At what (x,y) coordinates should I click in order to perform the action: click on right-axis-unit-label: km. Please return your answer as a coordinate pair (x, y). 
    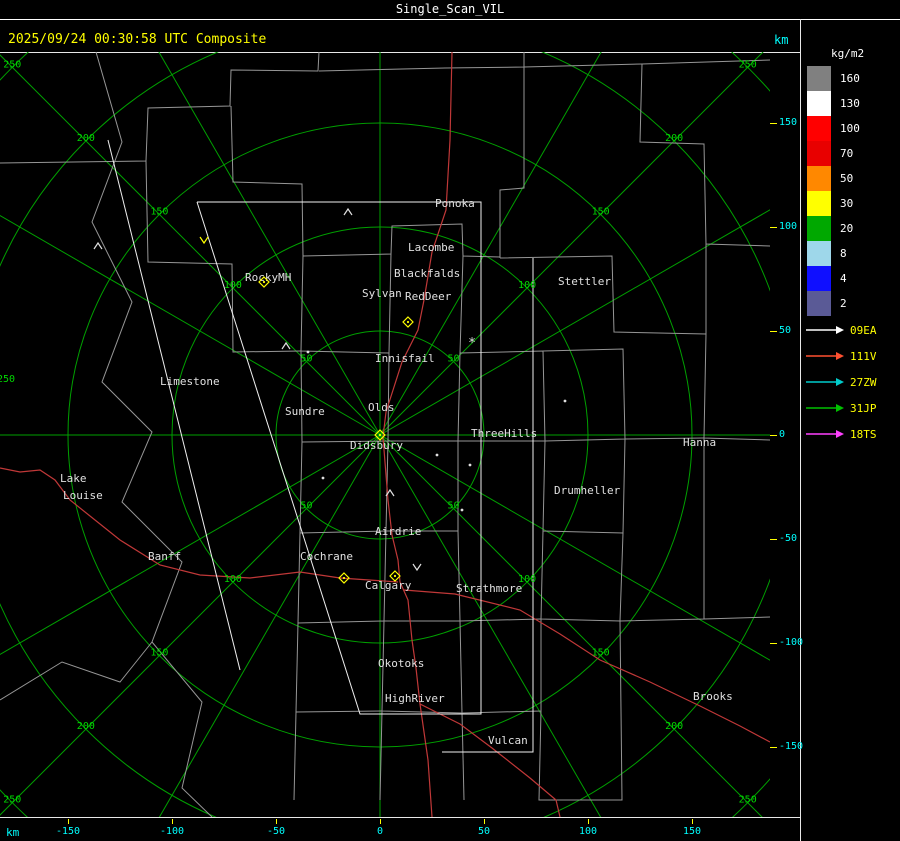
    Looking at the image, I should click on (781, 40).